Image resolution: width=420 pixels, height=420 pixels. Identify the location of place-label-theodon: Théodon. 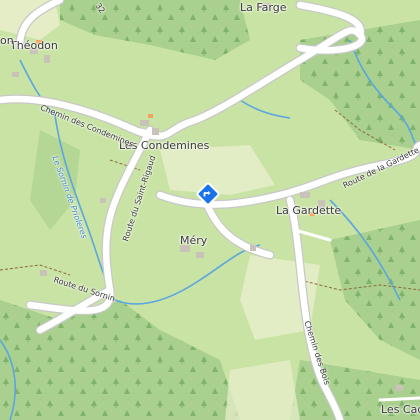
(34, 45).